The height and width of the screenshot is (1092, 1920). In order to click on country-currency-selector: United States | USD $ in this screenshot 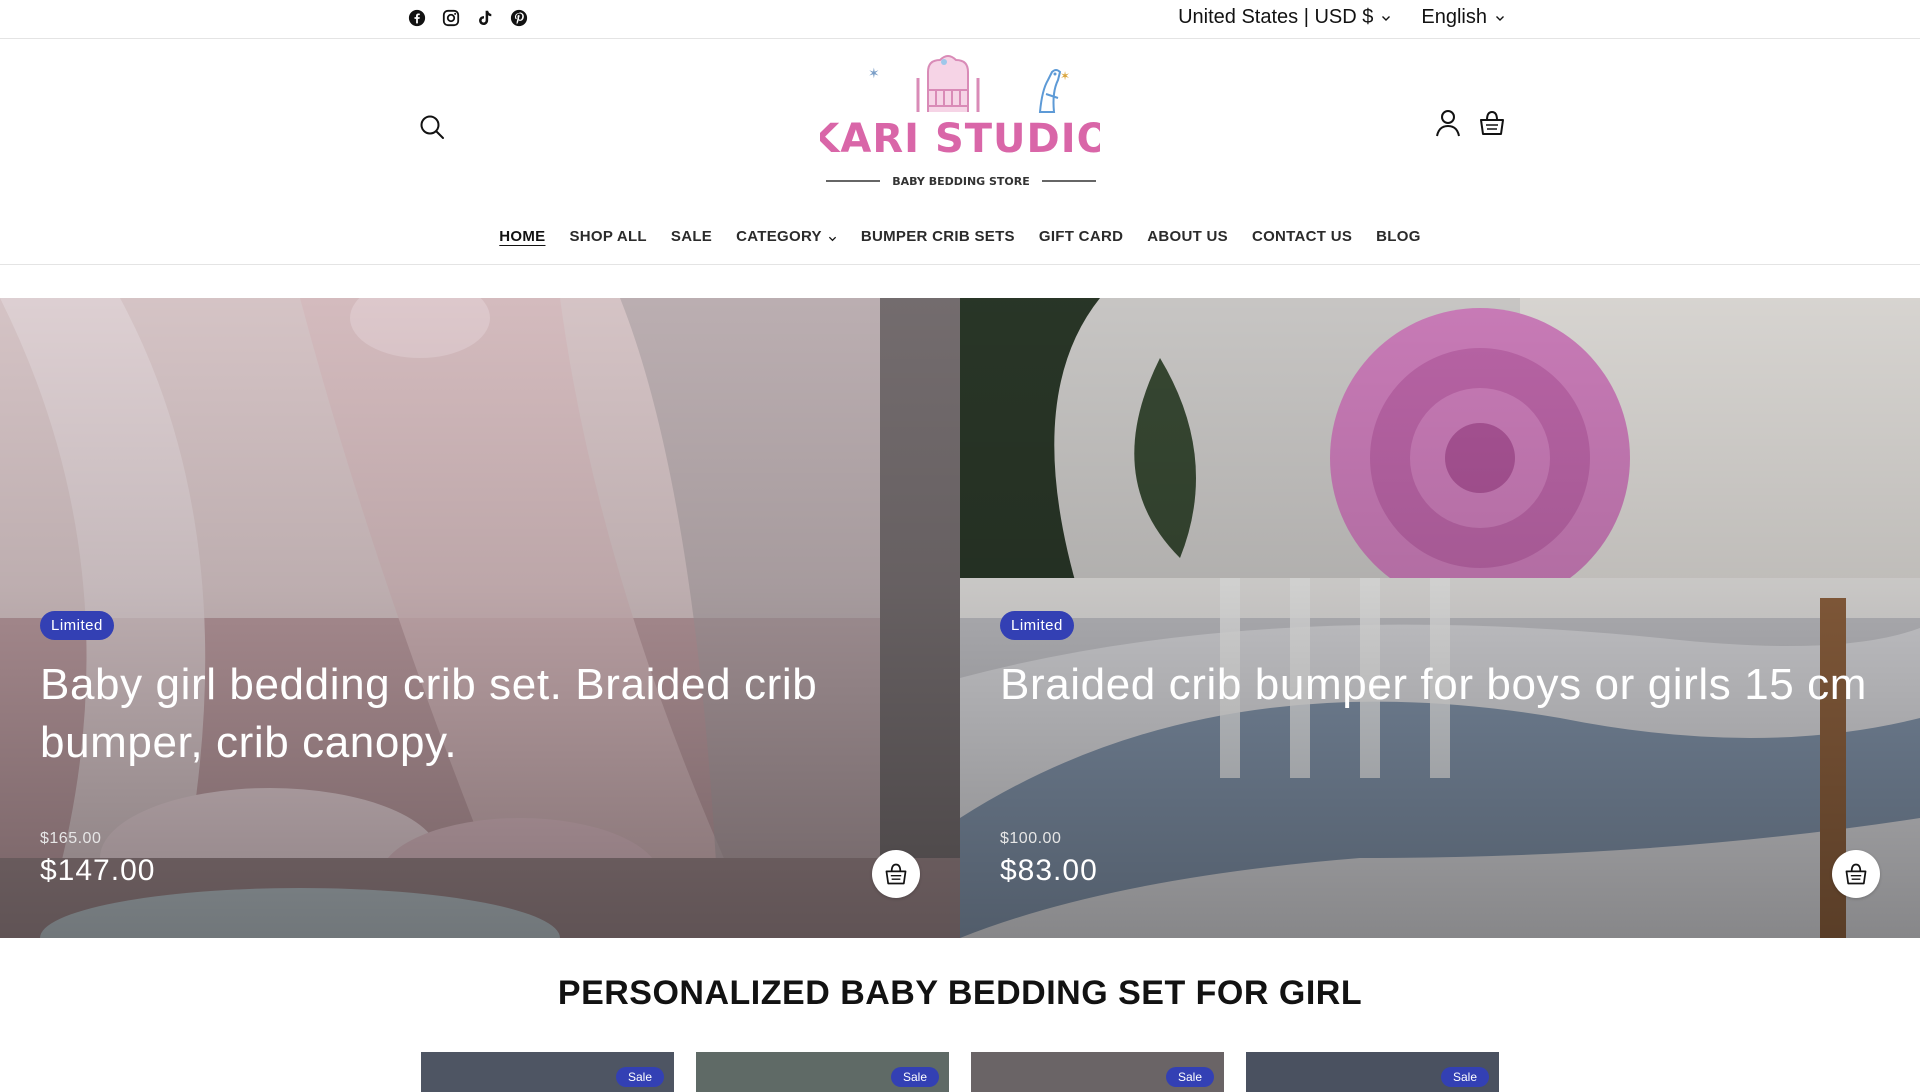, I will do `click(1284, 17)`.